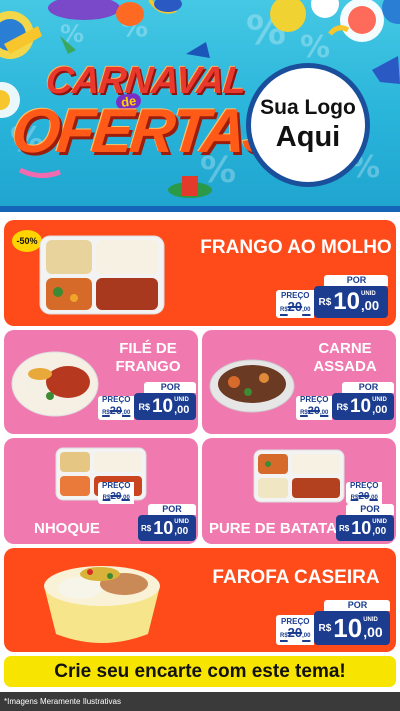 Image resolution: width=400 pixels, height=711 pixels. I want to click on product-name: FAROFA CASEIRA, so click(296, 578).